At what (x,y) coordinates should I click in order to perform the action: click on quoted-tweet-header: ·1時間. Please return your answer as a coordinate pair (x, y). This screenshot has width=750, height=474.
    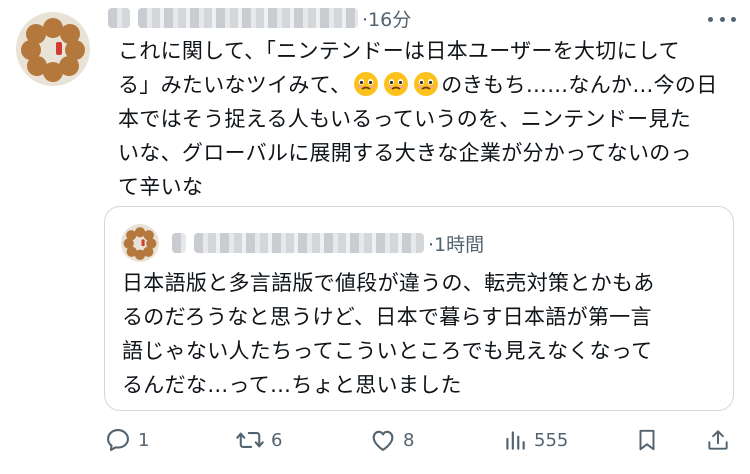
    Looking at the image, I should click on (328, 243).